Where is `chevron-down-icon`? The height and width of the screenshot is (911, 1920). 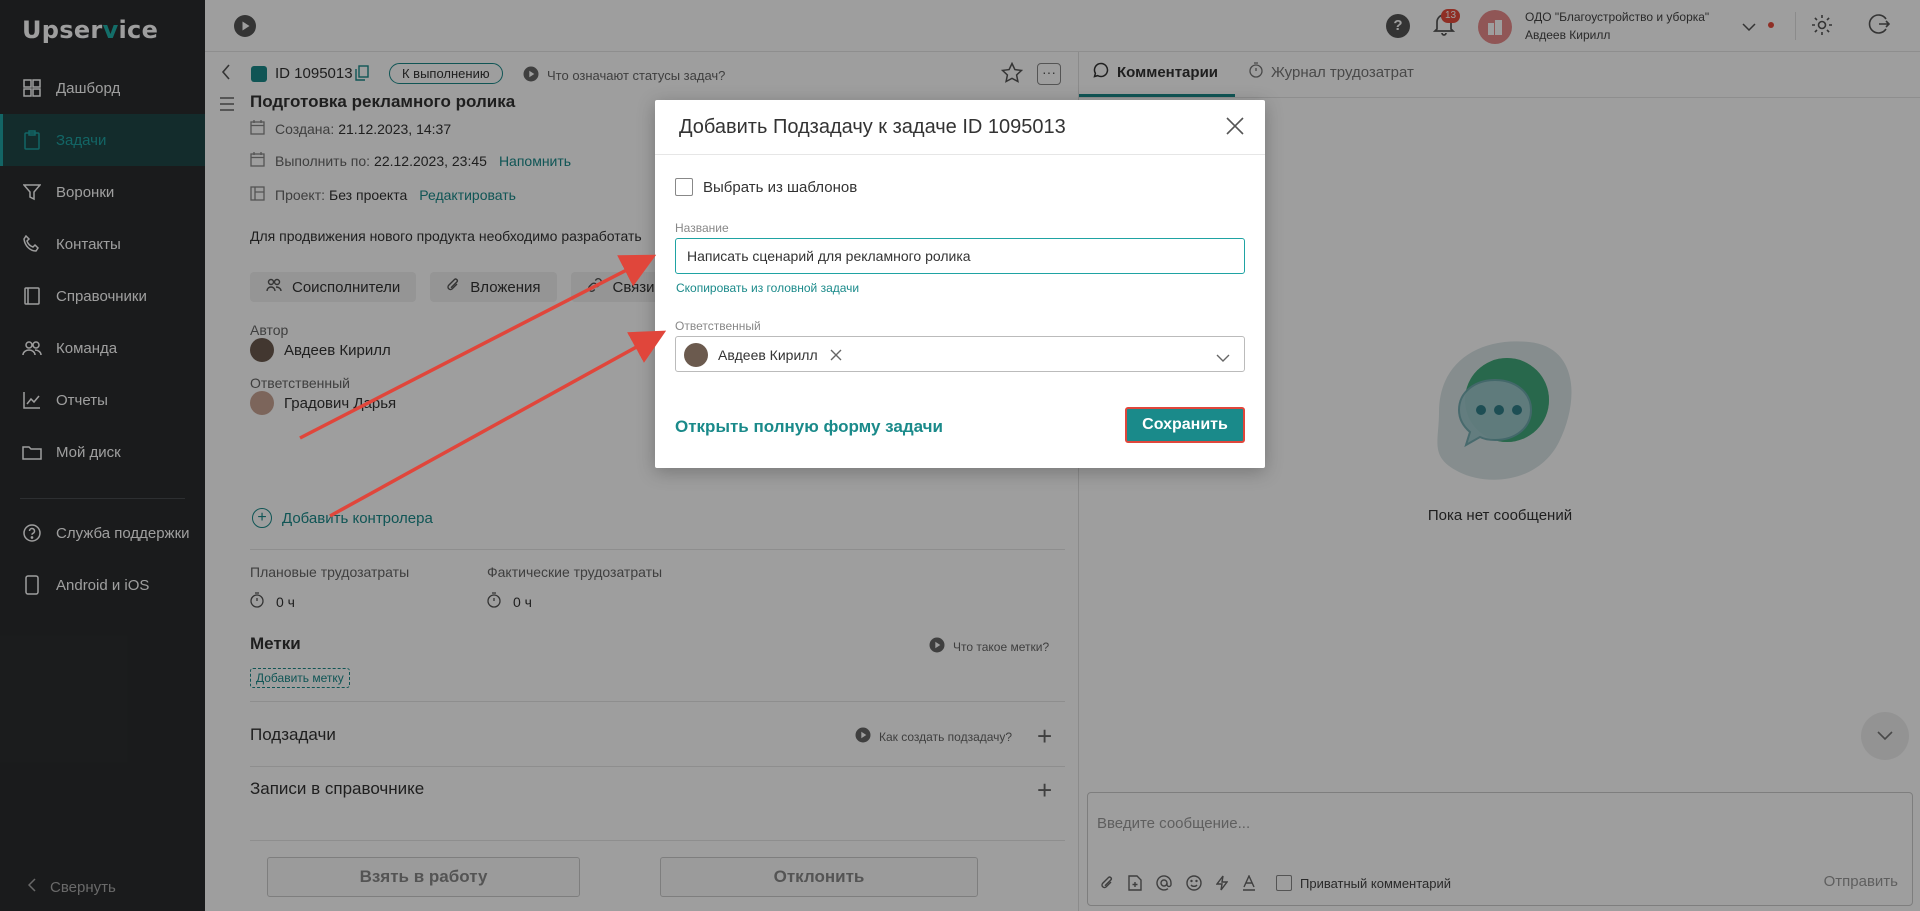
chevron-down-icon is located at coordinates (1223, 357).